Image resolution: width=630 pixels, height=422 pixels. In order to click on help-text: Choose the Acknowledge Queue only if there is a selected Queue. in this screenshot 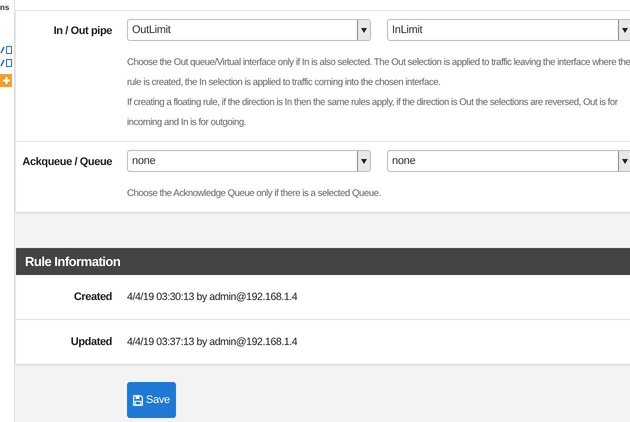, I will do `click(254, 194)`.